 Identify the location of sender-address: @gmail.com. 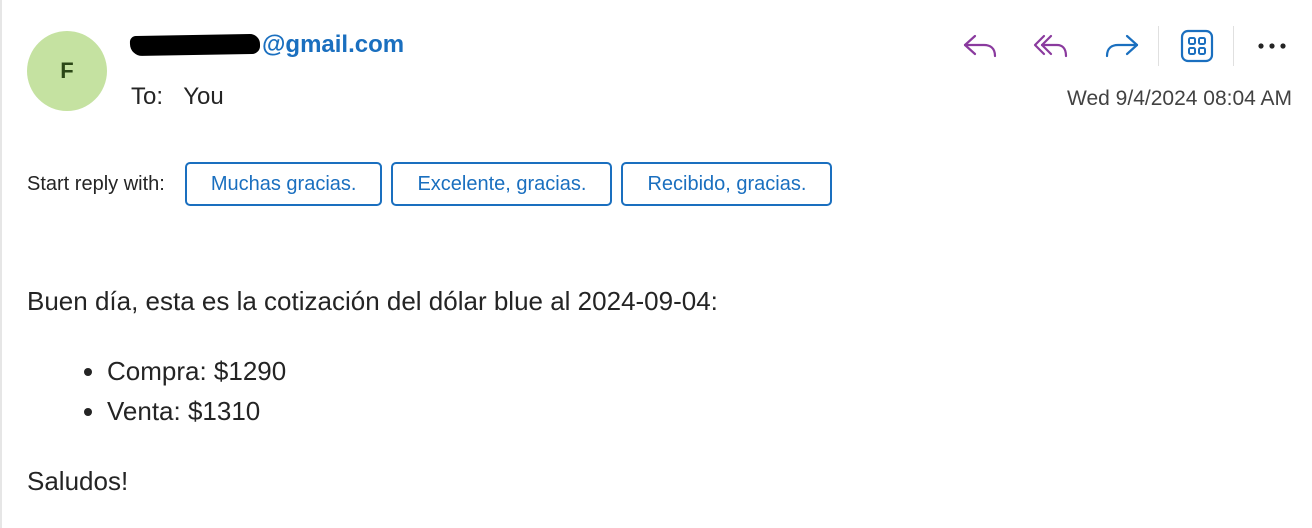
(267, 45).